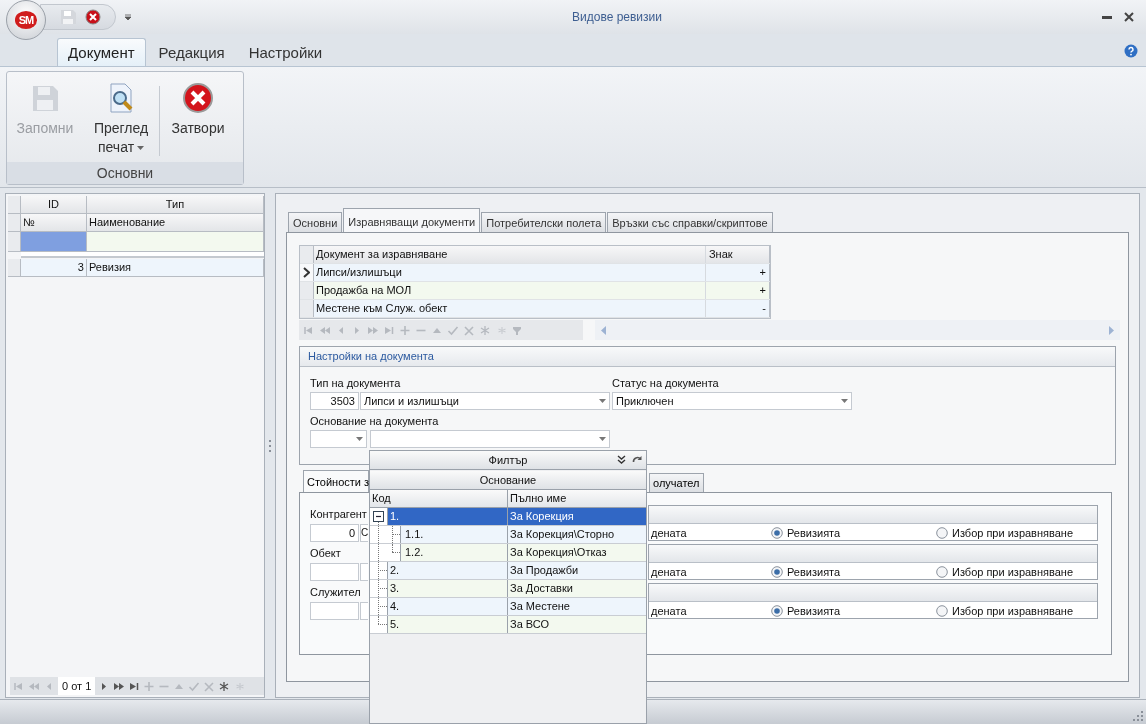 The height and width of the screenshot is (724, 1146). I want to click on table-cell: Местене към Служ. обект, so click(510, 308).